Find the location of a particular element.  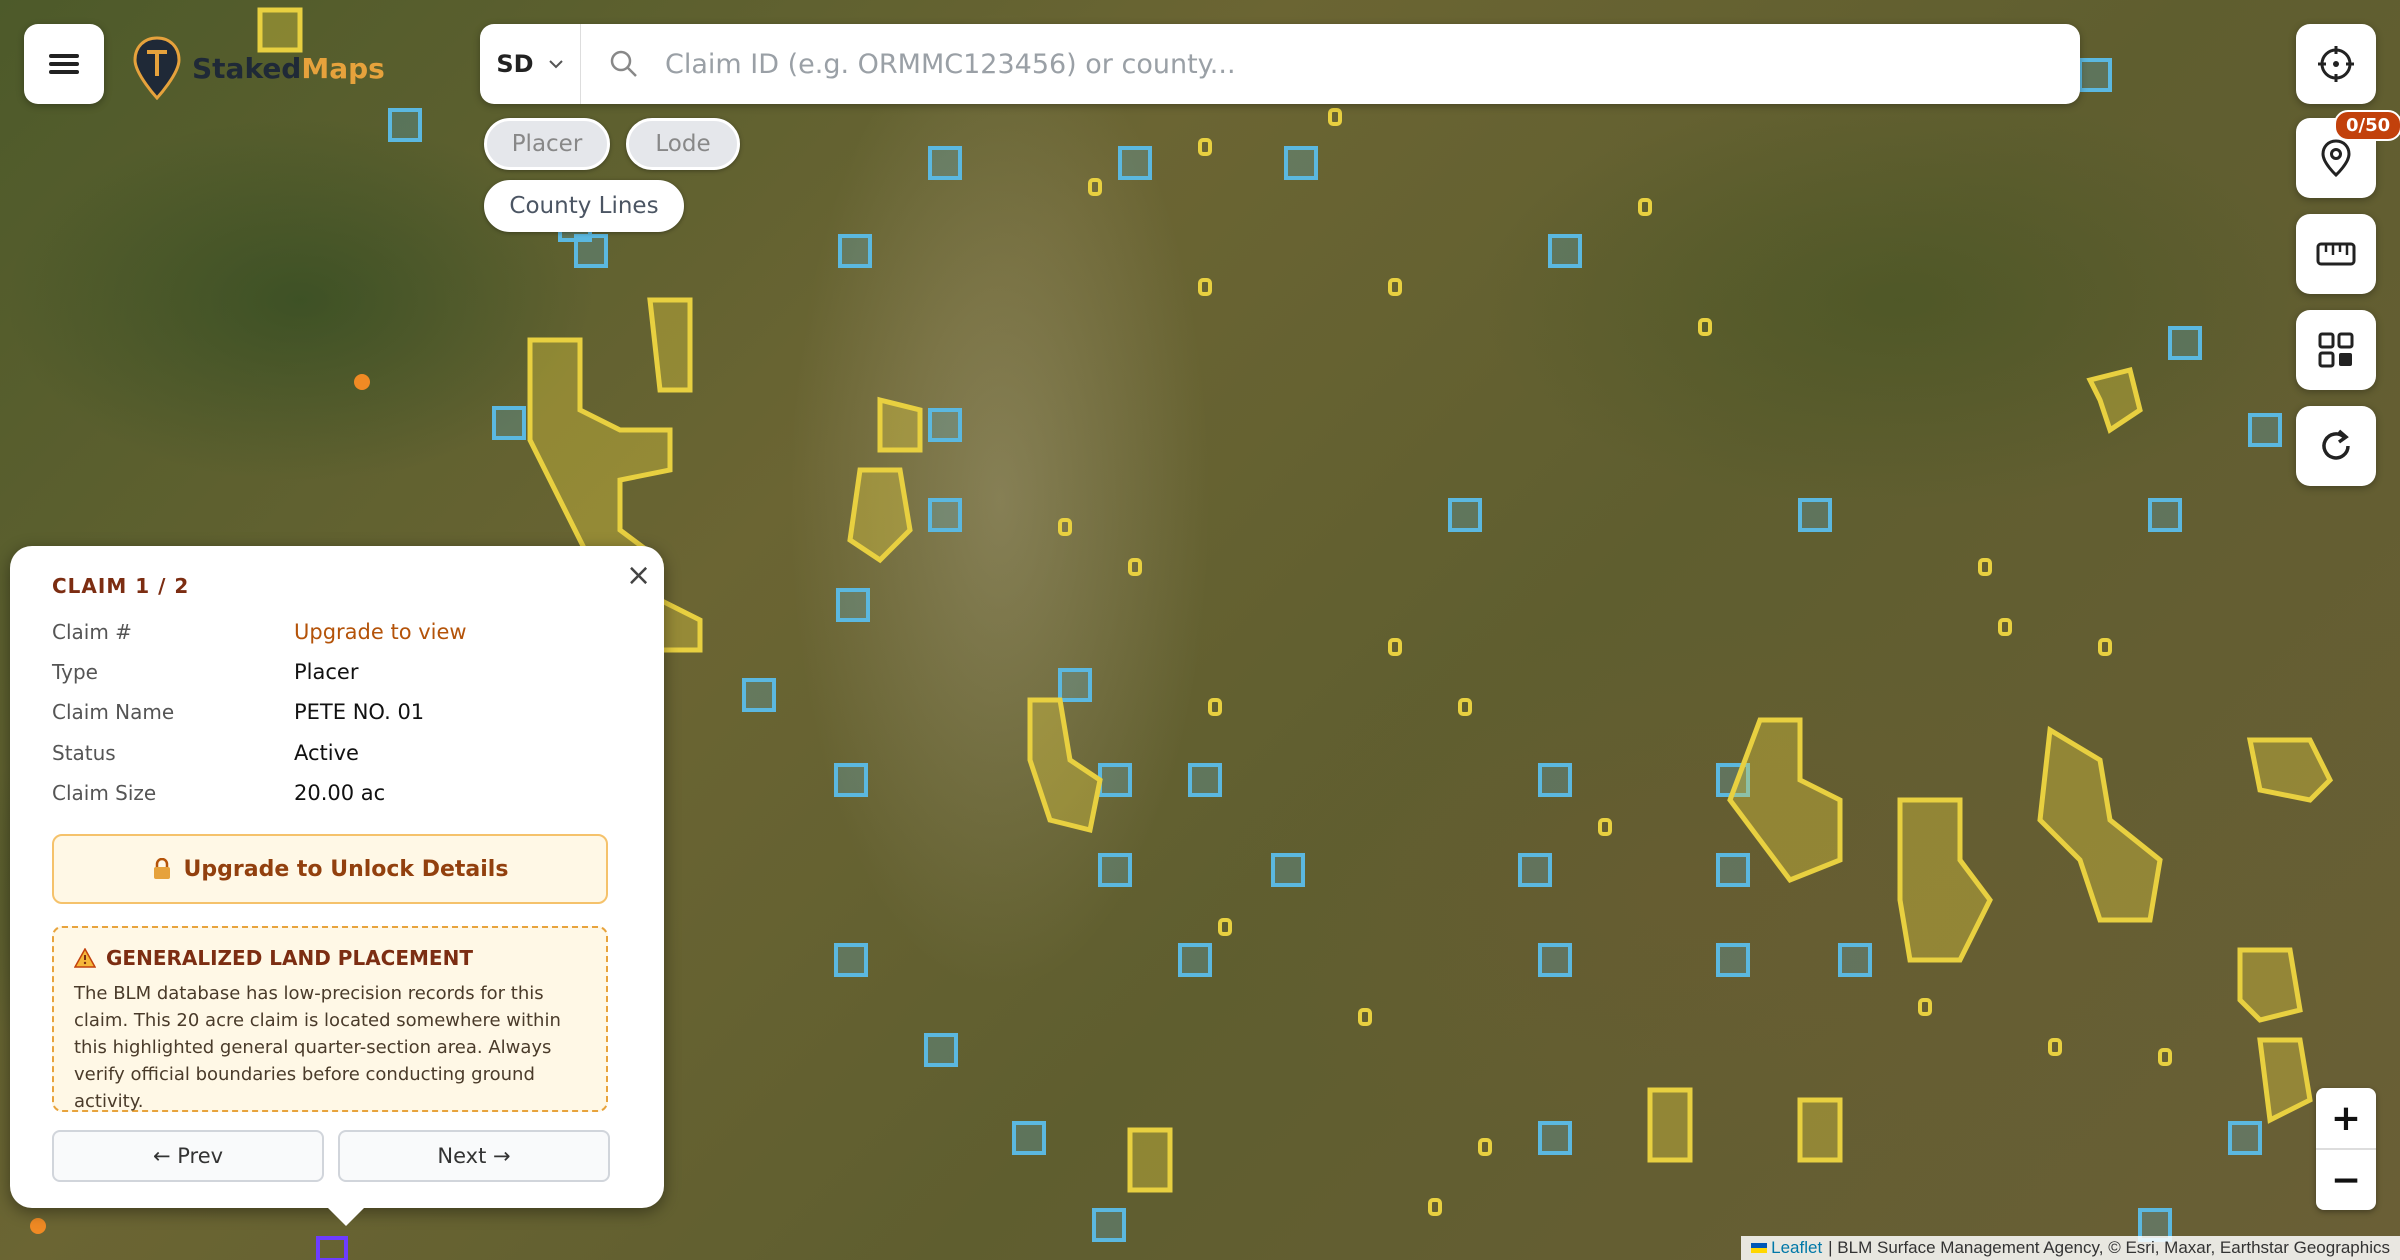

search-input is located at coordinates (1365, 64).